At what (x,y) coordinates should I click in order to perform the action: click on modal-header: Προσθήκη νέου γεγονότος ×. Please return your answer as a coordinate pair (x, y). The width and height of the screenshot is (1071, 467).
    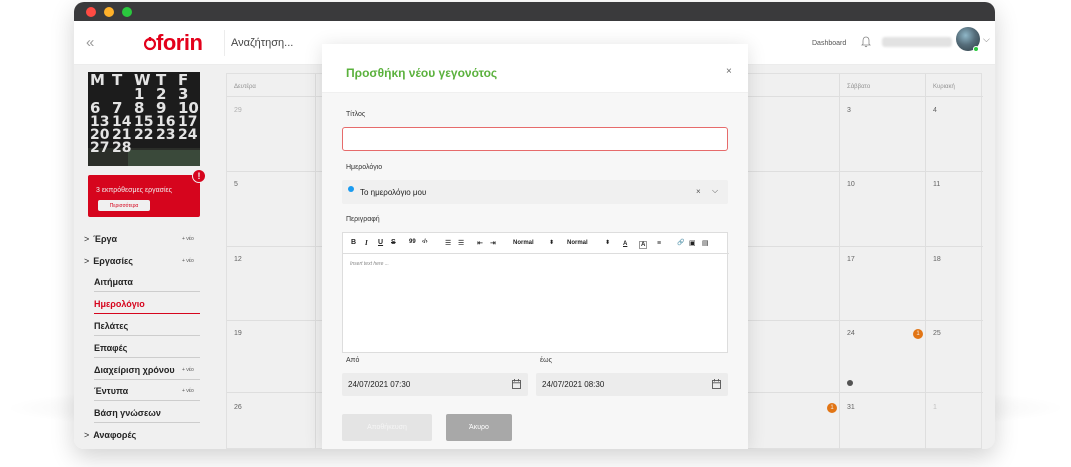
    Looking at the image, I should click on (535, 68).